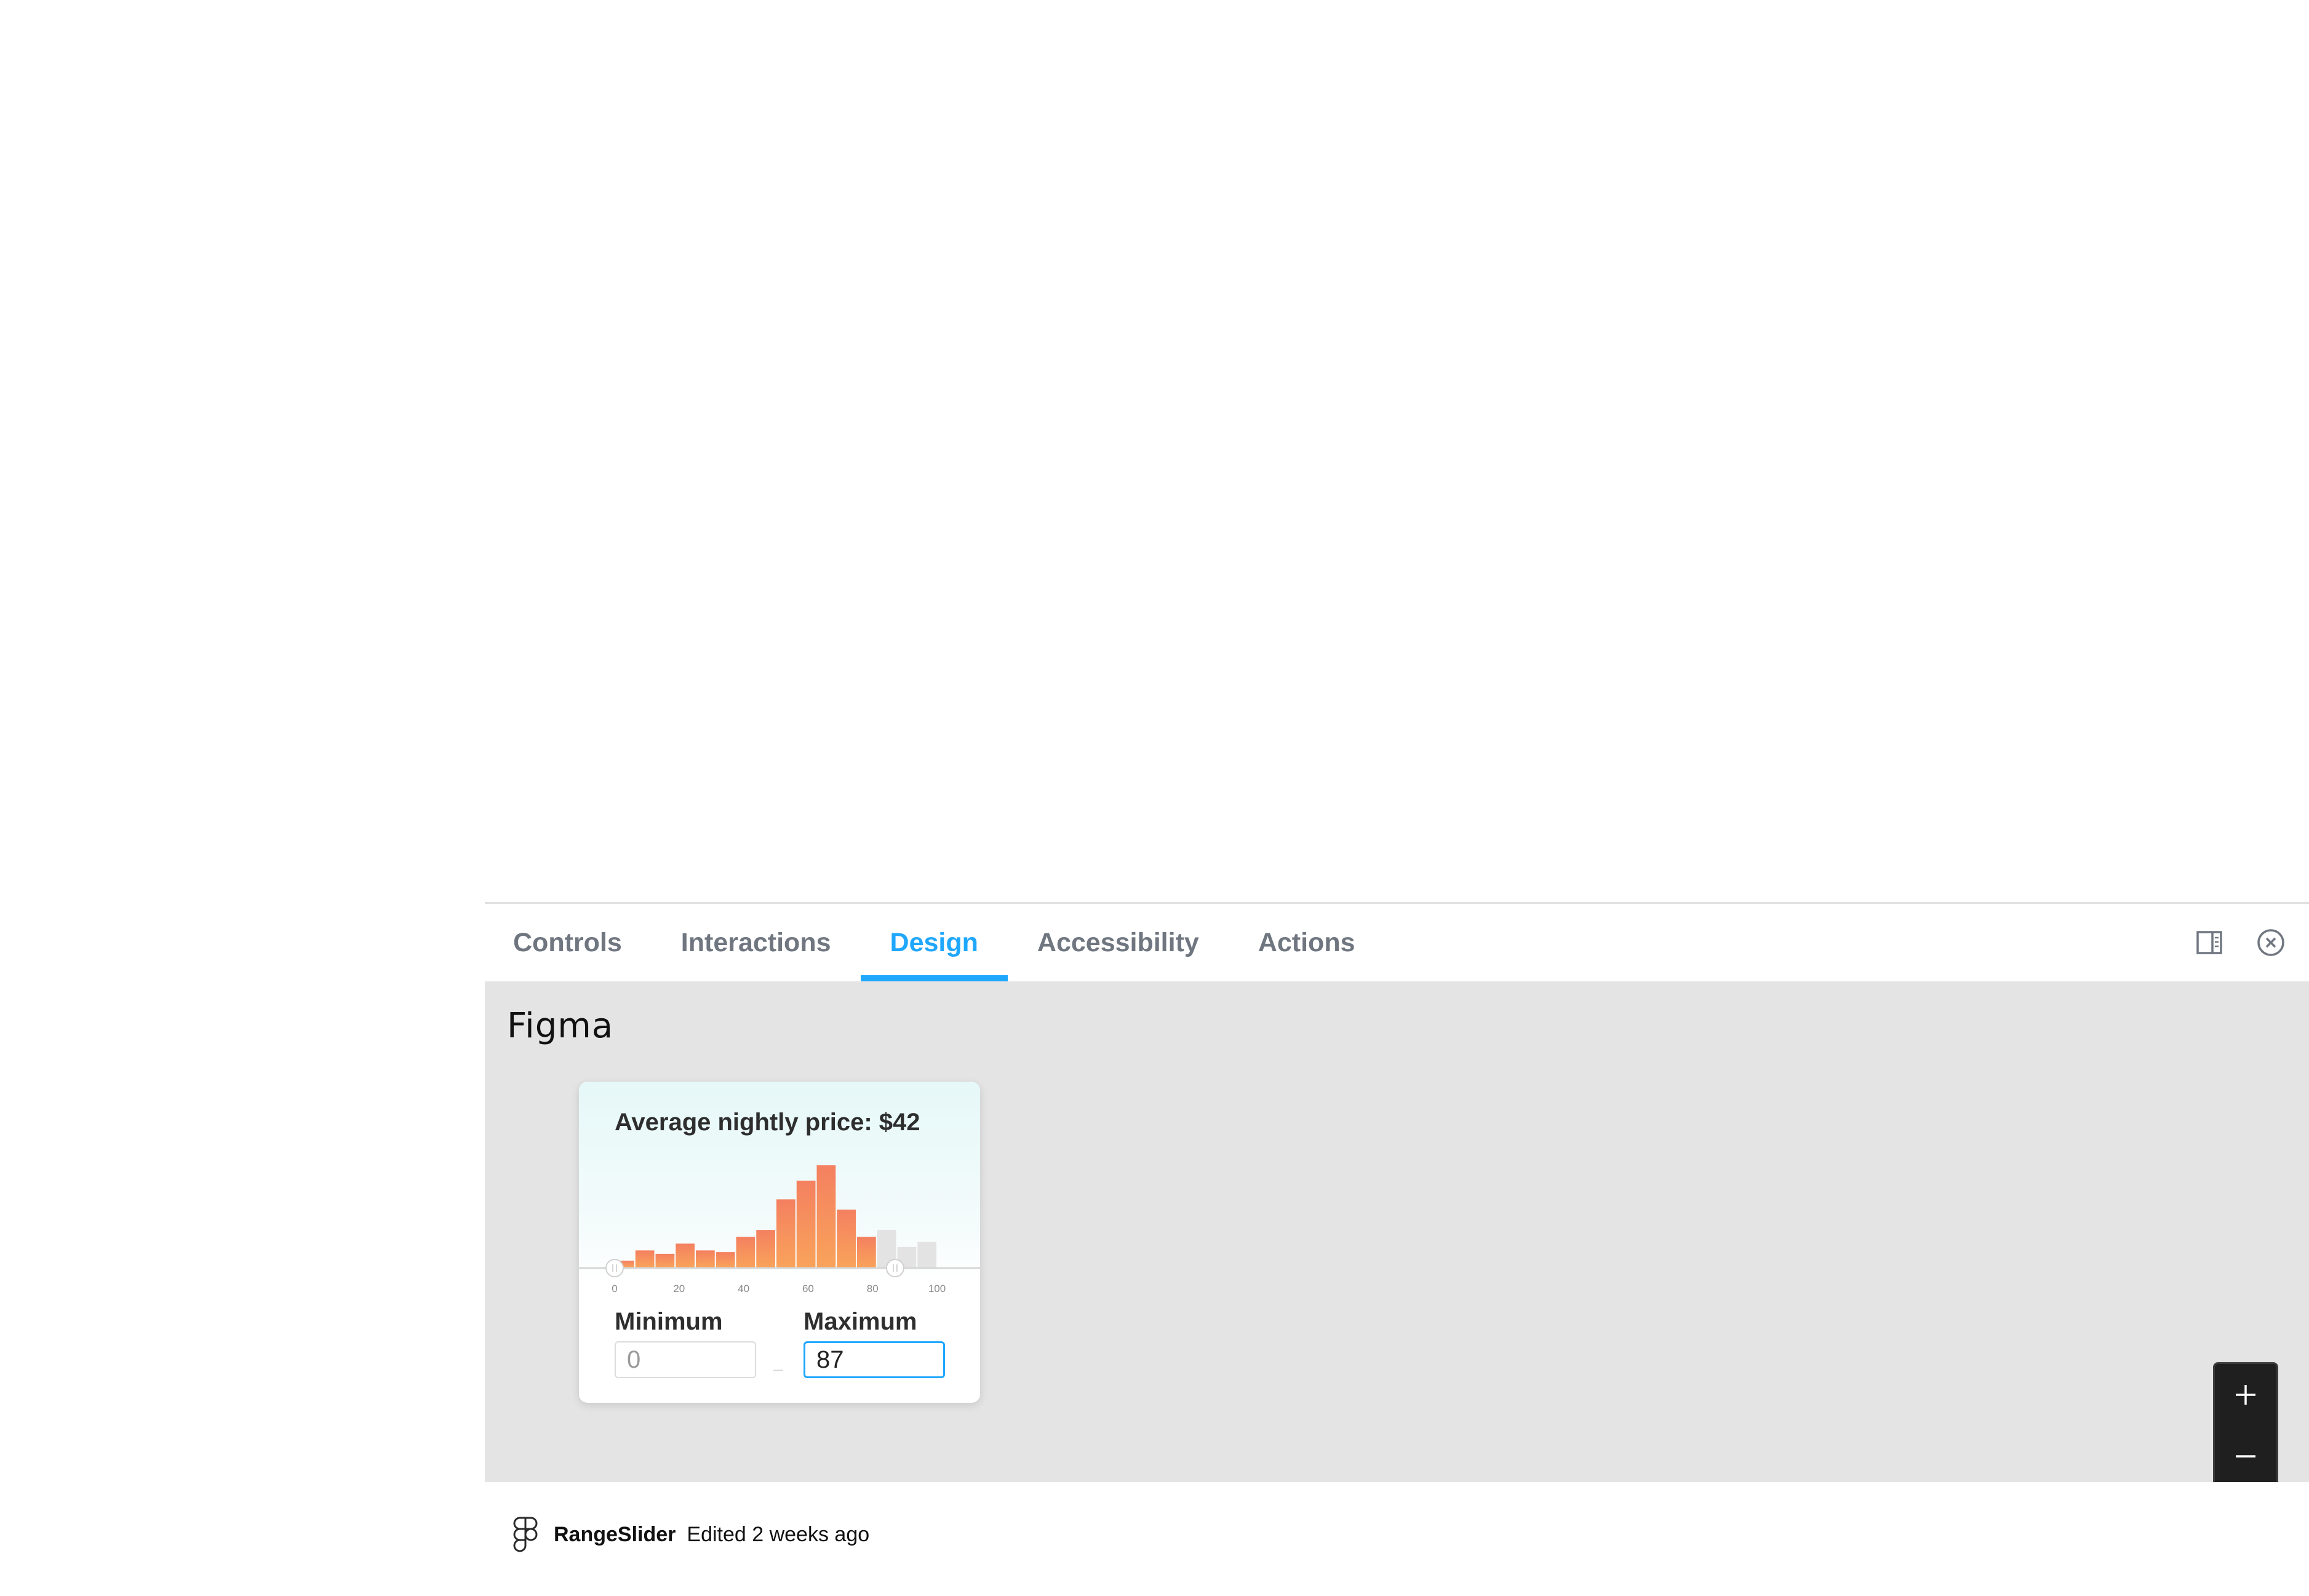  Describe the element at coordinates (860, 1322) in the screenshot. I see `maximum-label: Maximum` at that location.